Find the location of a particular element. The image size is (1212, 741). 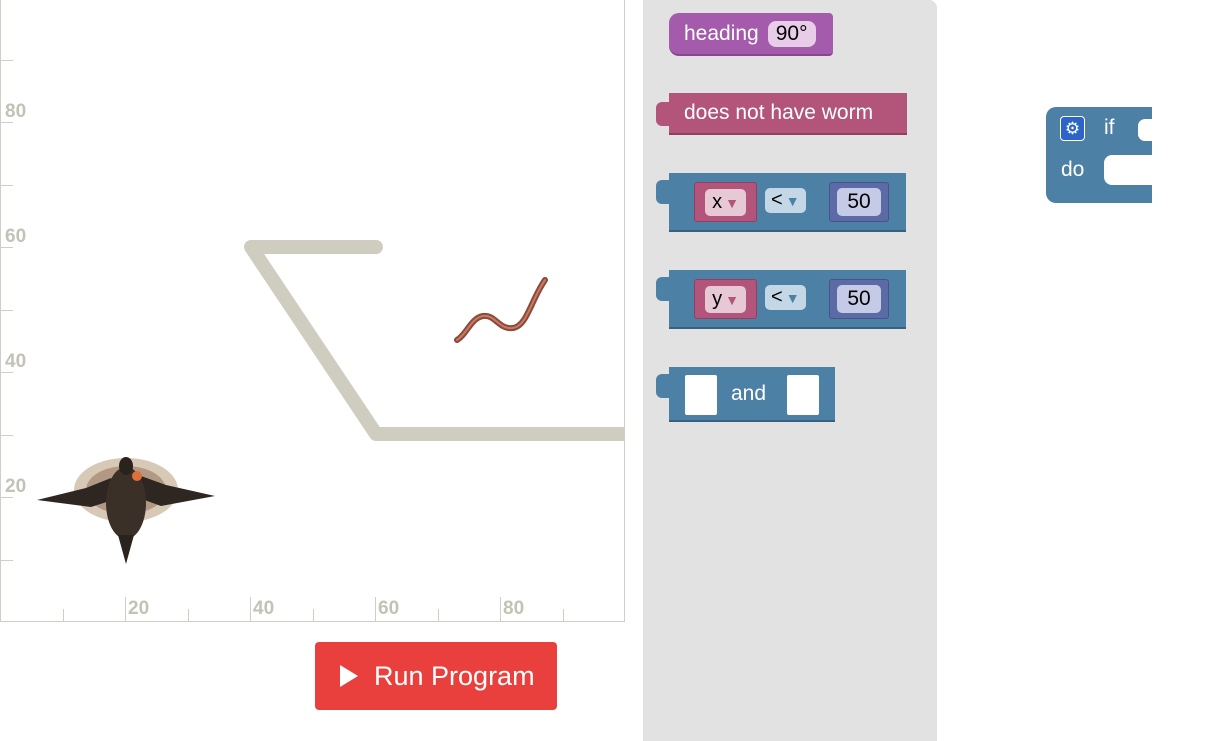

and-block: and is located at coordinates (752, 394).